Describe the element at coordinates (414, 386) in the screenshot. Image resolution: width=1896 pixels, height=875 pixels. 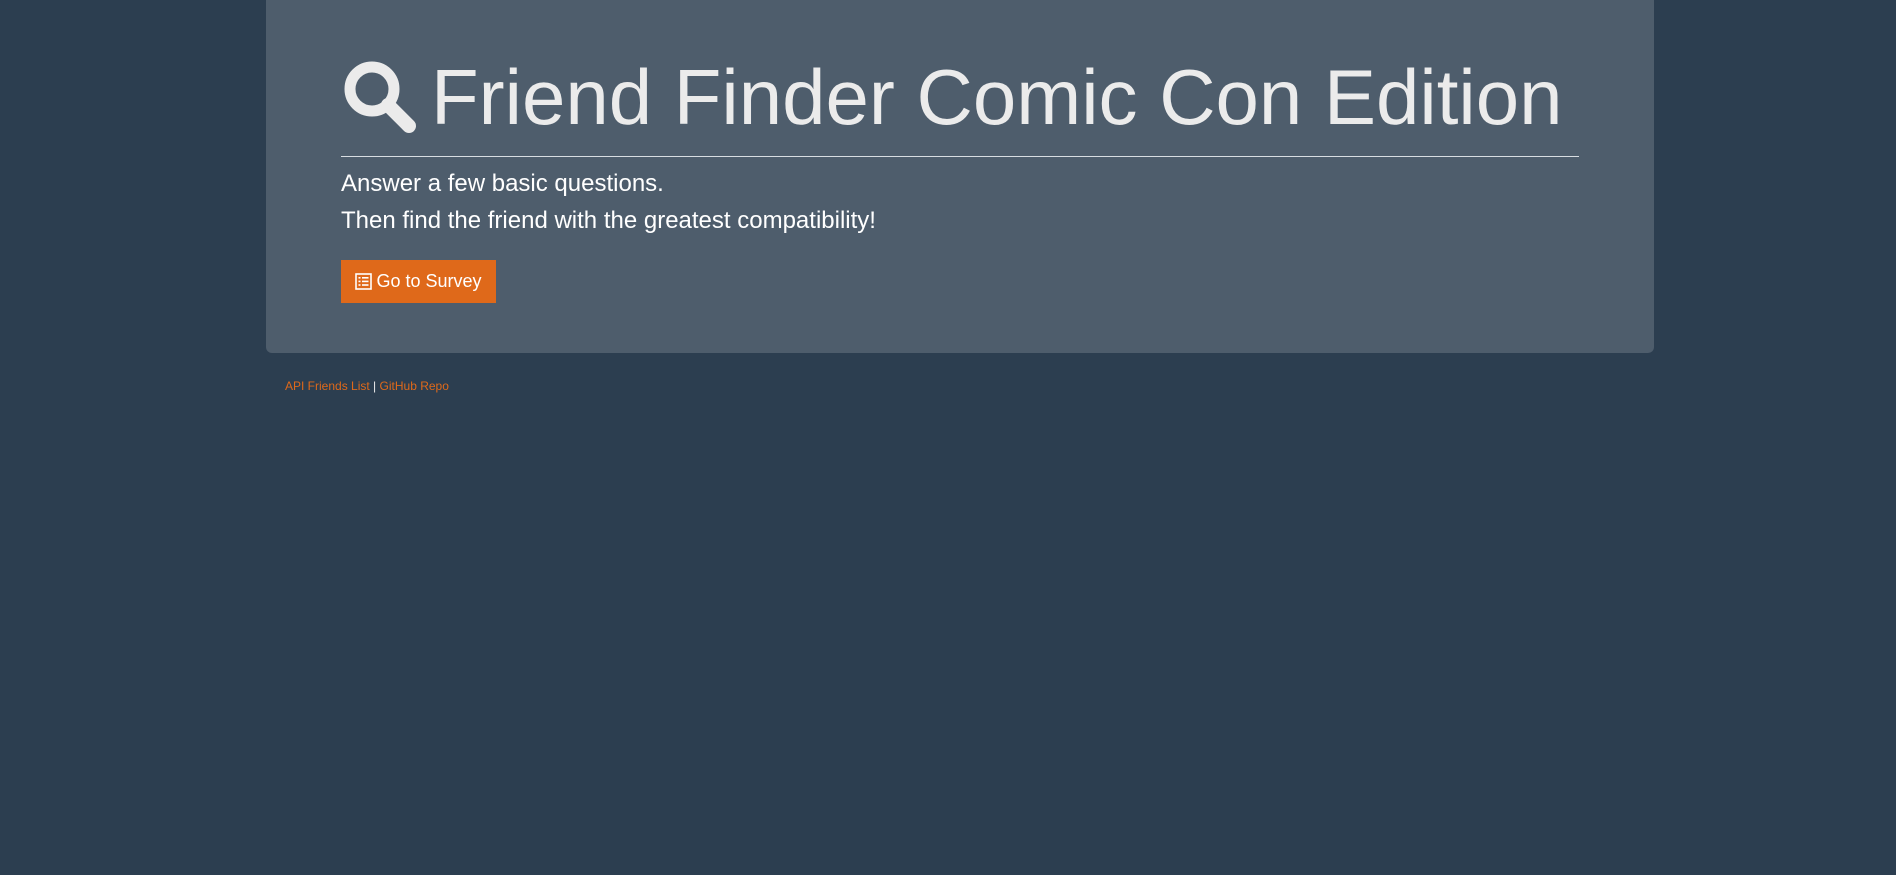
I see `github-repo-link: GitHub Repo` at that location.